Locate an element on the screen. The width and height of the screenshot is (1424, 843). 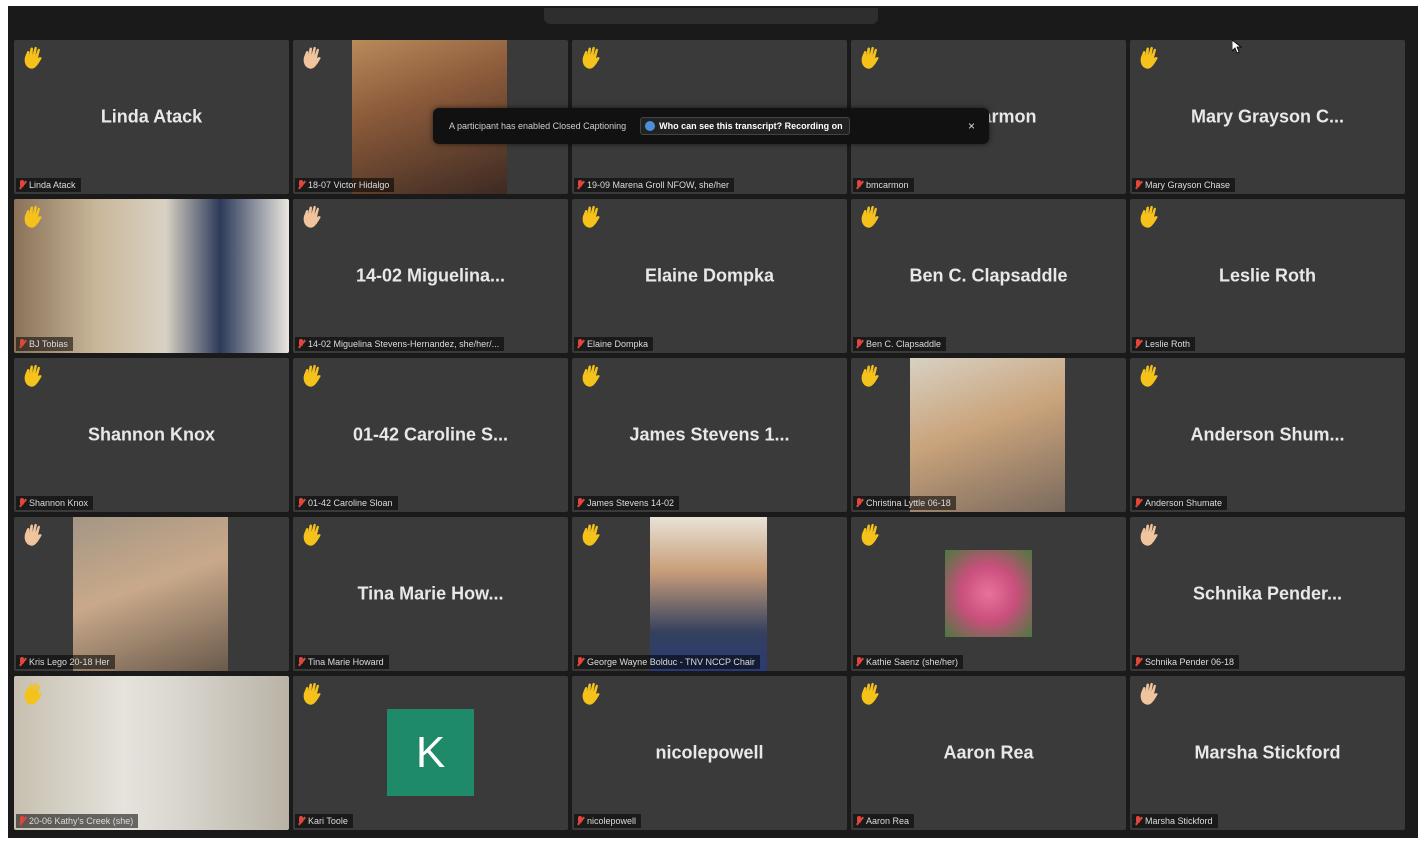
nameplate-label: Tina Marie Howard is located at coordinates (346, 662).